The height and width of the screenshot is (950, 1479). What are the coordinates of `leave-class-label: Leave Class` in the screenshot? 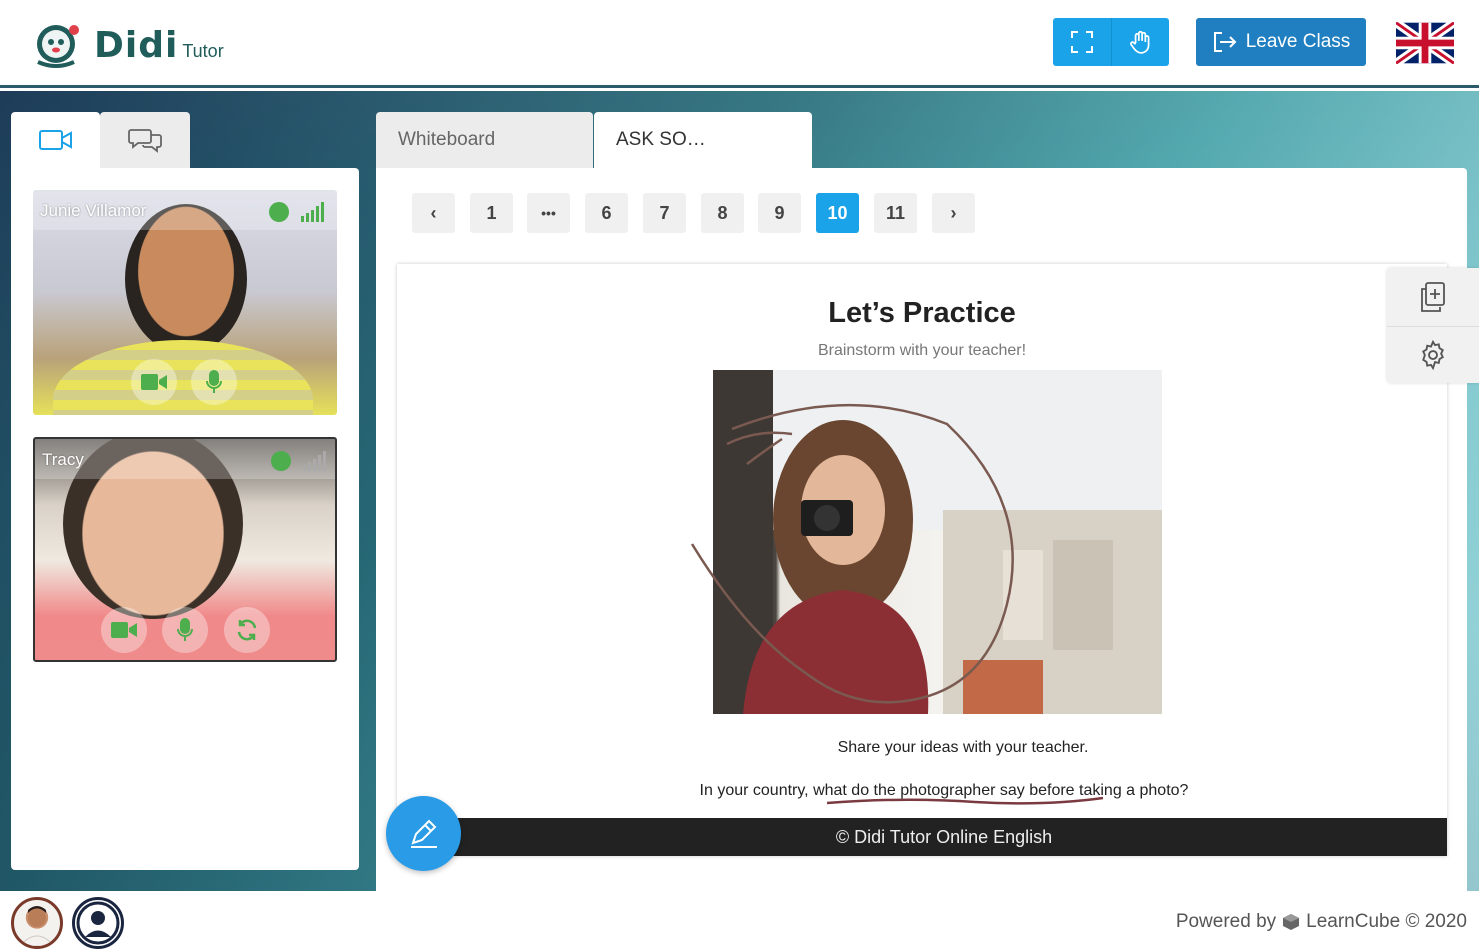 It's located at (1298, 41).